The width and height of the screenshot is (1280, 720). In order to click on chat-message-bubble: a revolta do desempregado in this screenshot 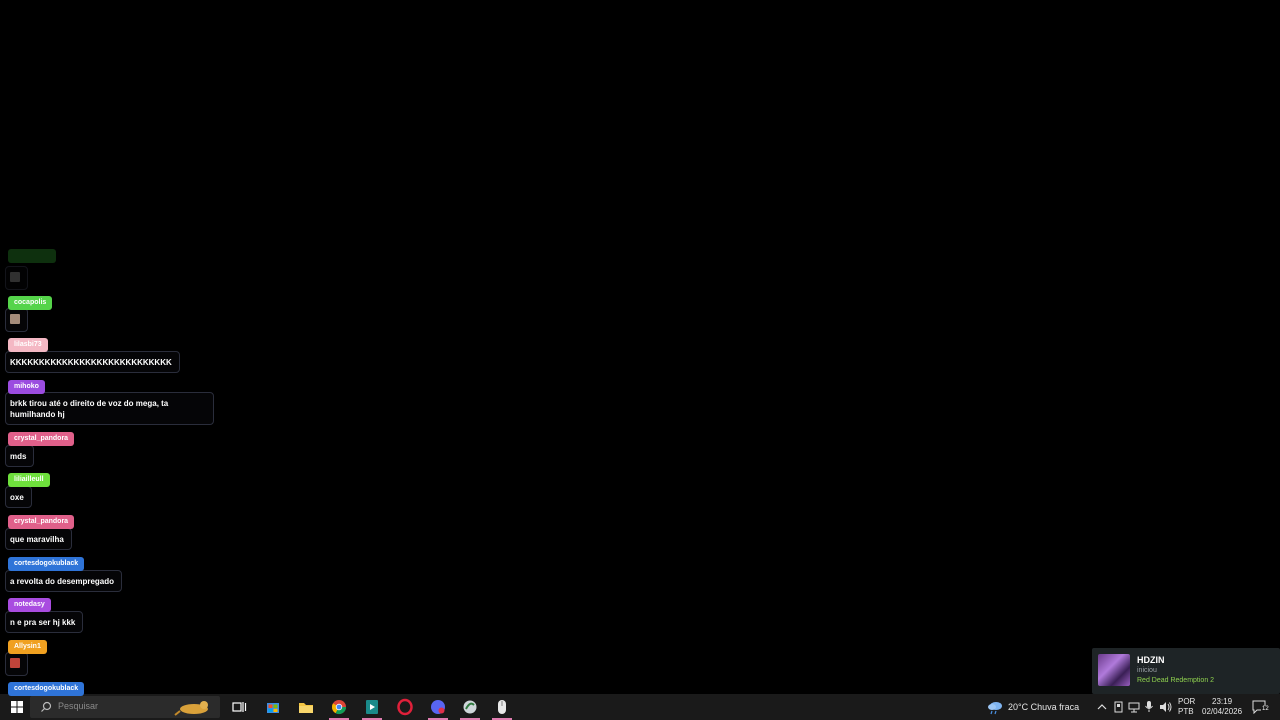, I will do `click(64, 581)`.